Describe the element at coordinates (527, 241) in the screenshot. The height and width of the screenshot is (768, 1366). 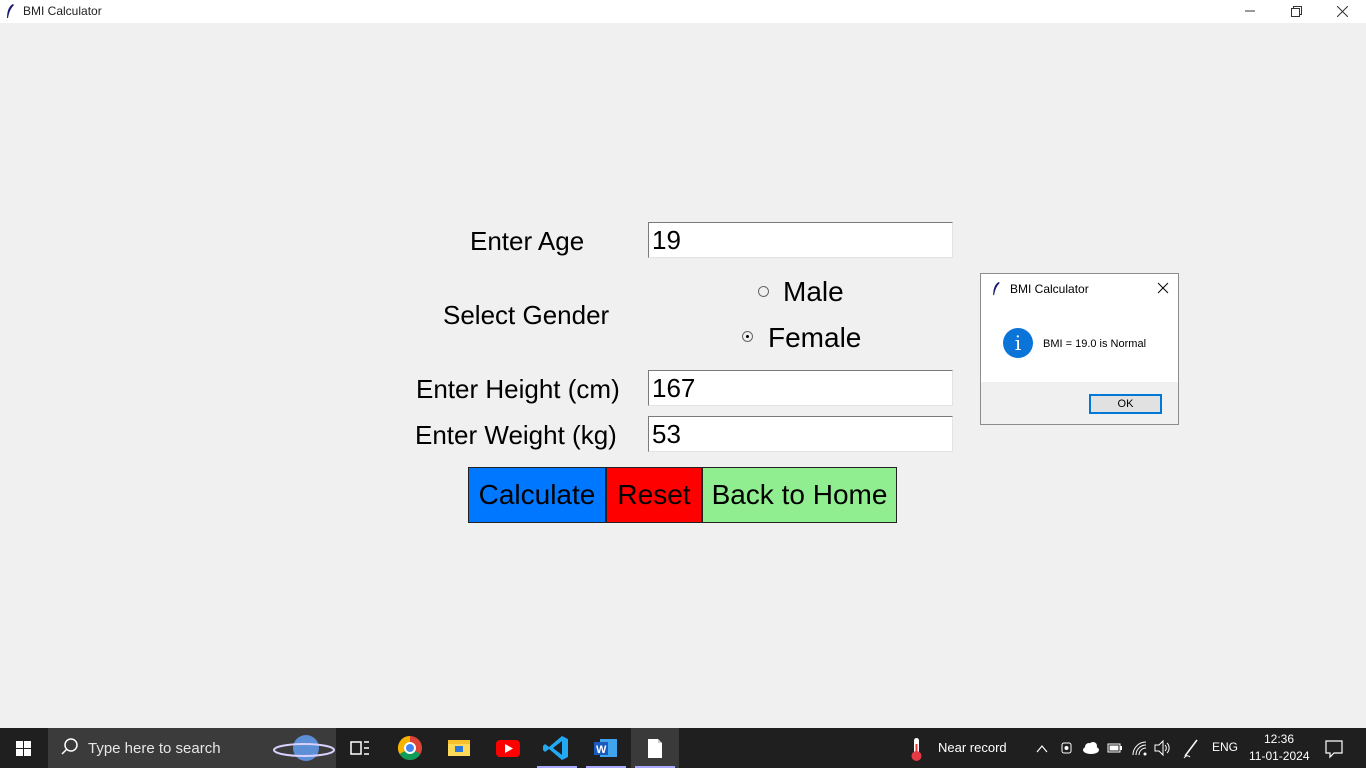
I see `age-label: Enter Age` at that location.